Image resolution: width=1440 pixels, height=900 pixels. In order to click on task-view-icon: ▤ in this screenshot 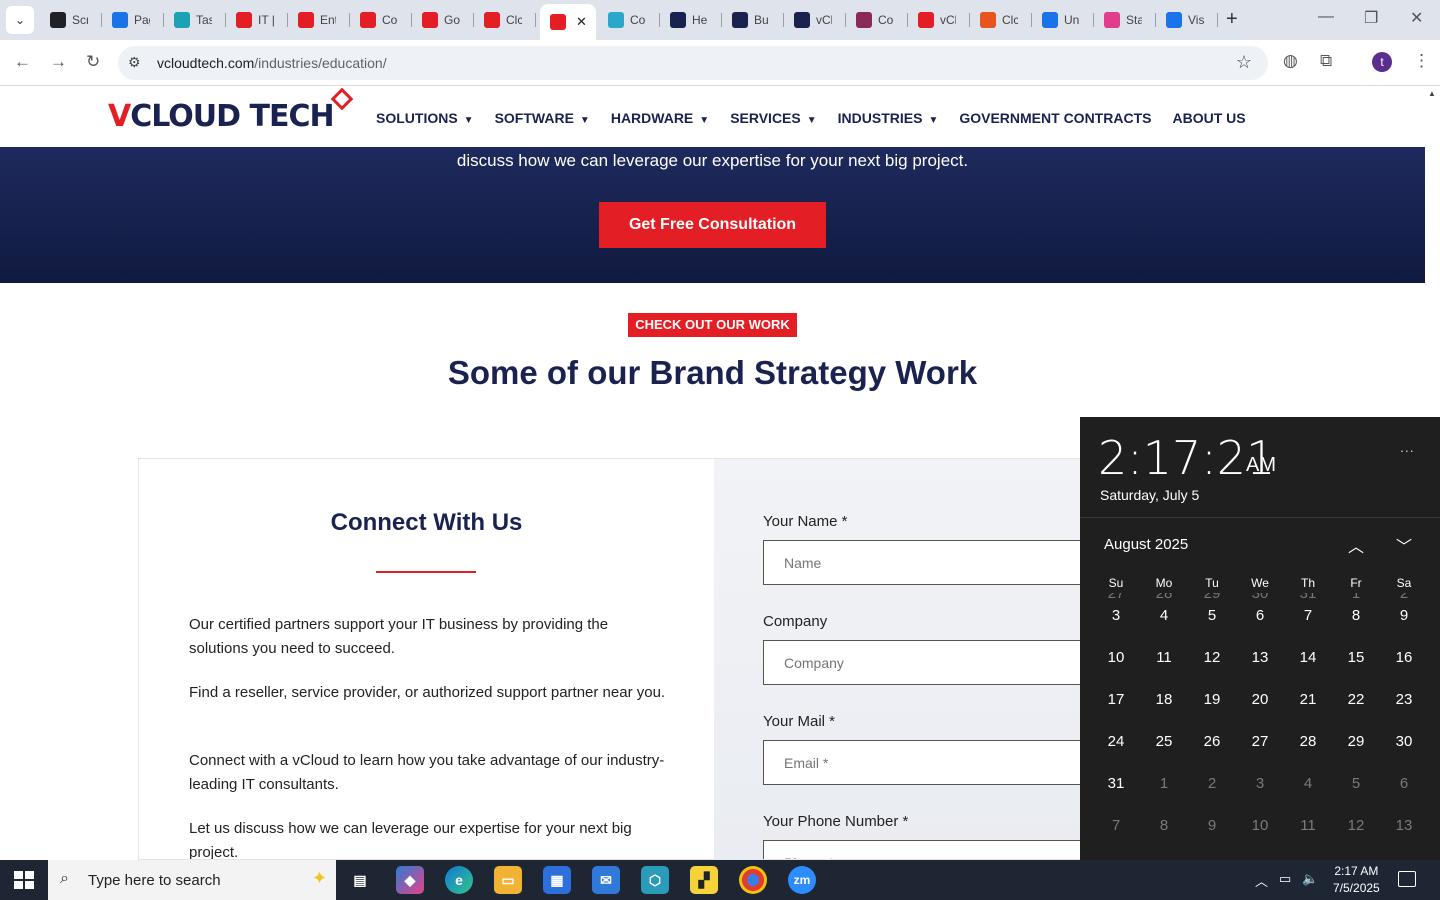, I will do `click(360, 880)`.